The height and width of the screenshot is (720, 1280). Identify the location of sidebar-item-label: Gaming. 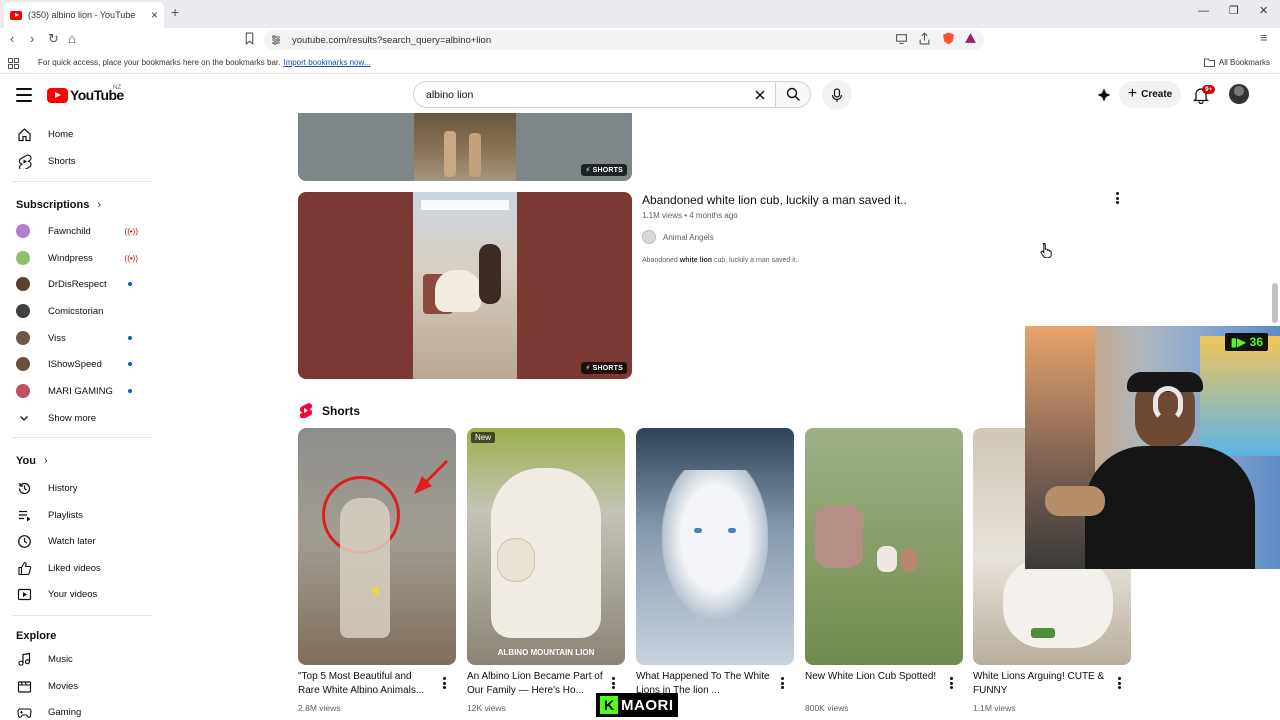
(65, 712).